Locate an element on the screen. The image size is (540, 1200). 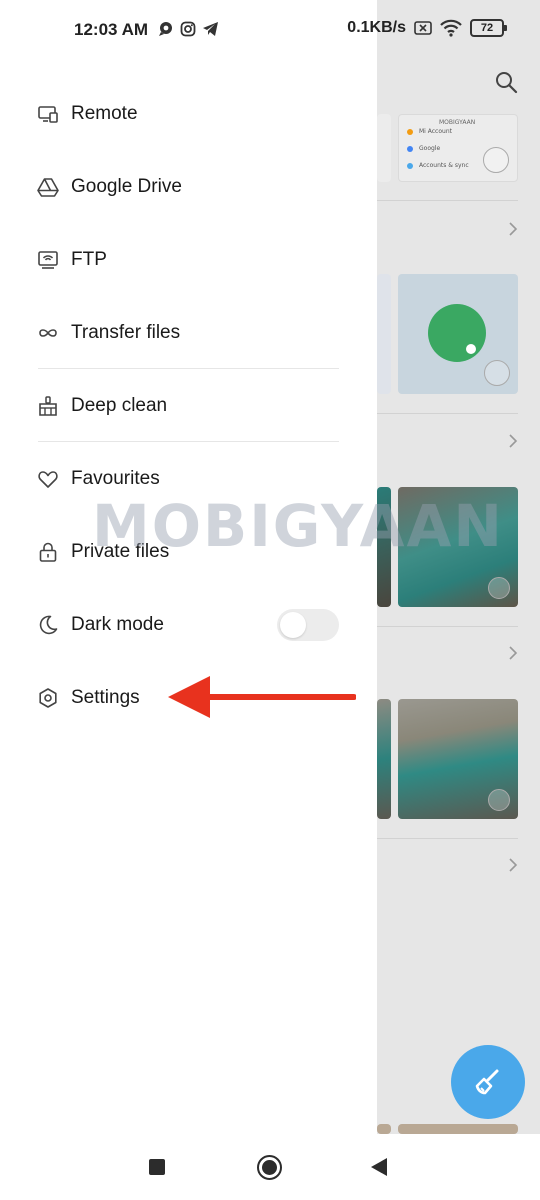
drawer-item-label: Google Drive is located at coordinates (126, 186).